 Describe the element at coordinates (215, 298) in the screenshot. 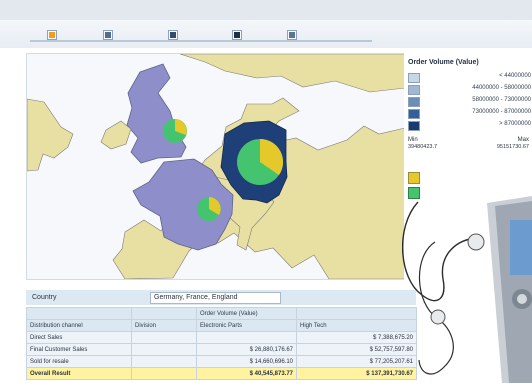

I see `country-filter-value: Germany, France, England` at that location.